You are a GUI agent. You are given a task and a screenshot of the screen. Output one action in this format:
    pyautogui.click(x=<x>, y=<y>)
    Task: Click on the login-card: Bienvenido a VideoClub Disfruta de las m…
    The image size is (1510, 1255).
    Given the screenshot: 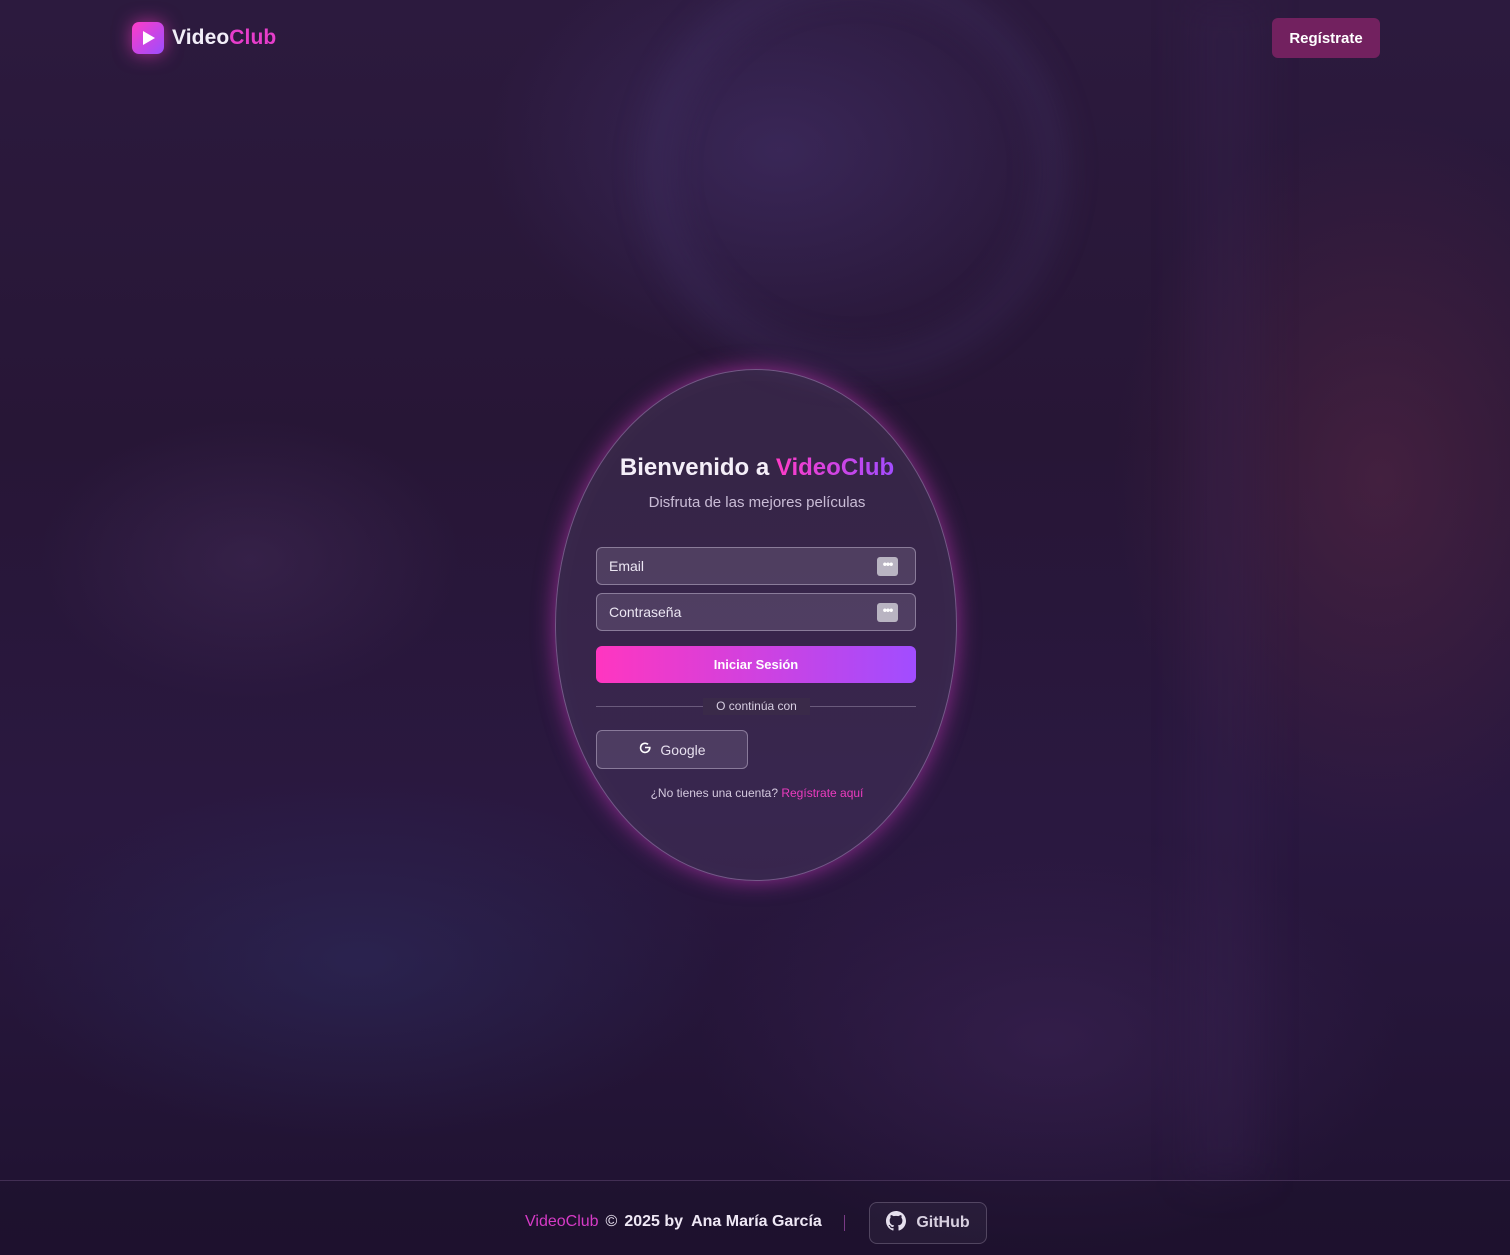 What is the action you would take?
    pyautogui.click(x=756, y=625)
    